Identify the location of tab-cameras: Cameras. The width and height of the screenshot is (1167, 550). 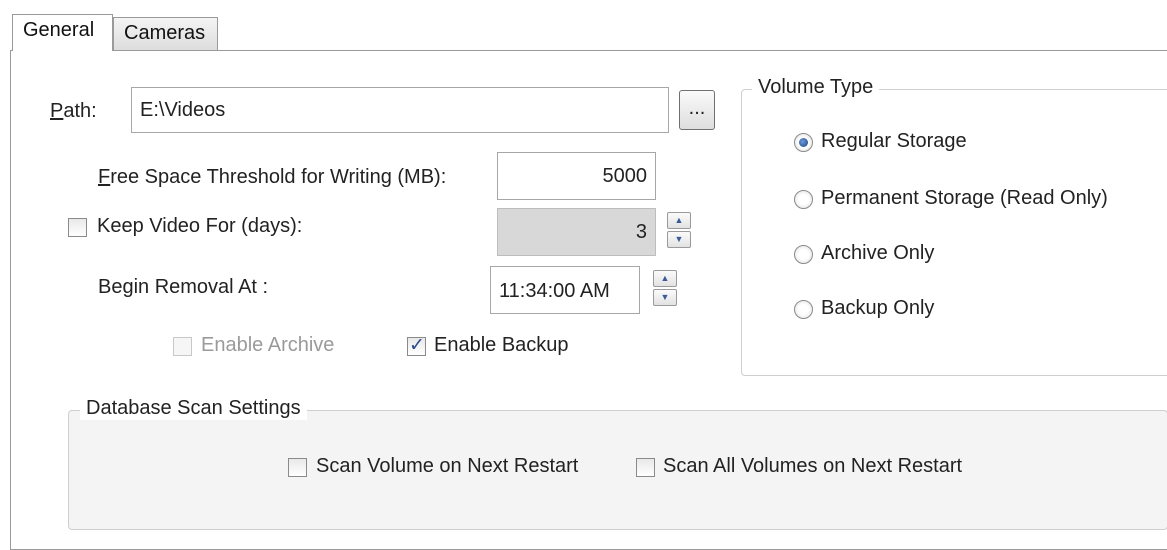
(165, 34).